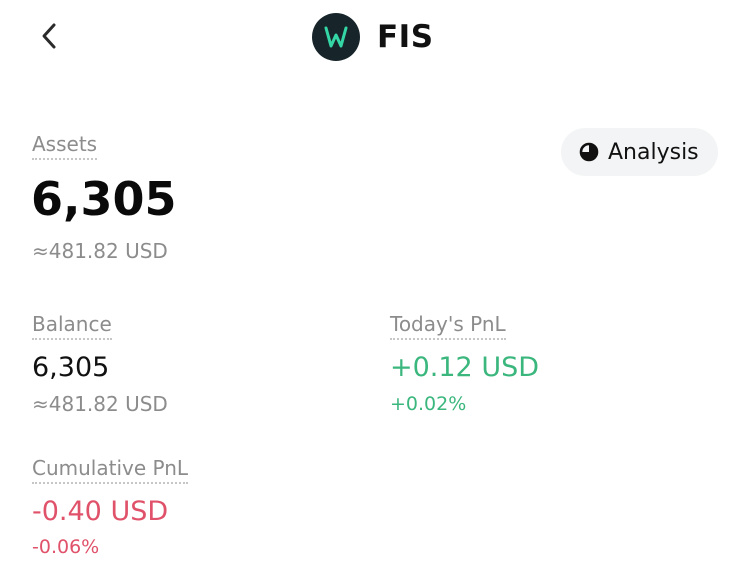 The image size is (750, 576). Describe the element at coordinates (405, 37) in the screenshot. I see `token-name: FIS` at that location.